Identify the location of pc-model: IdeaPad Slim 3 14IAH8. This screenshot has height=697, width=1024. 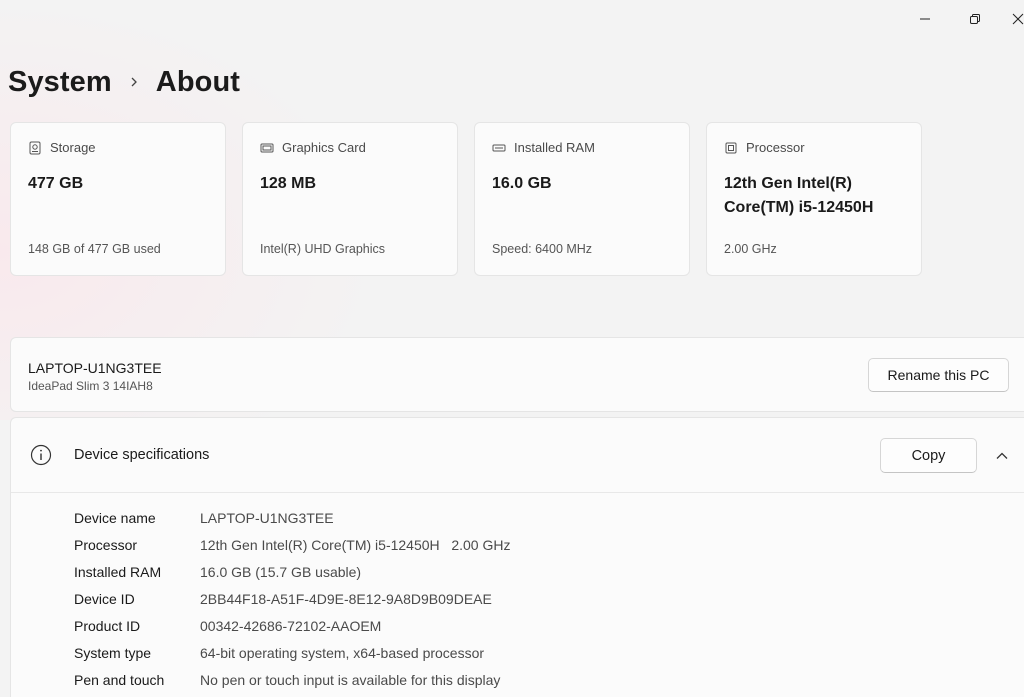
(90, 386).